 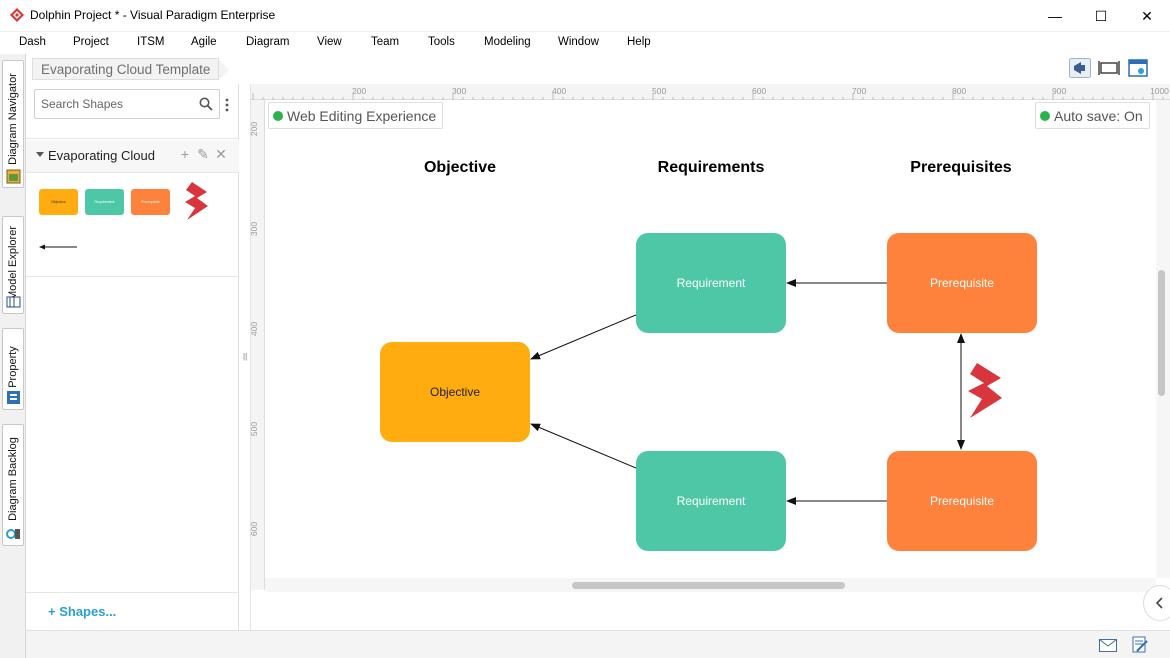 I want to click on ruler-label: 200, so click(x=254, y=129).